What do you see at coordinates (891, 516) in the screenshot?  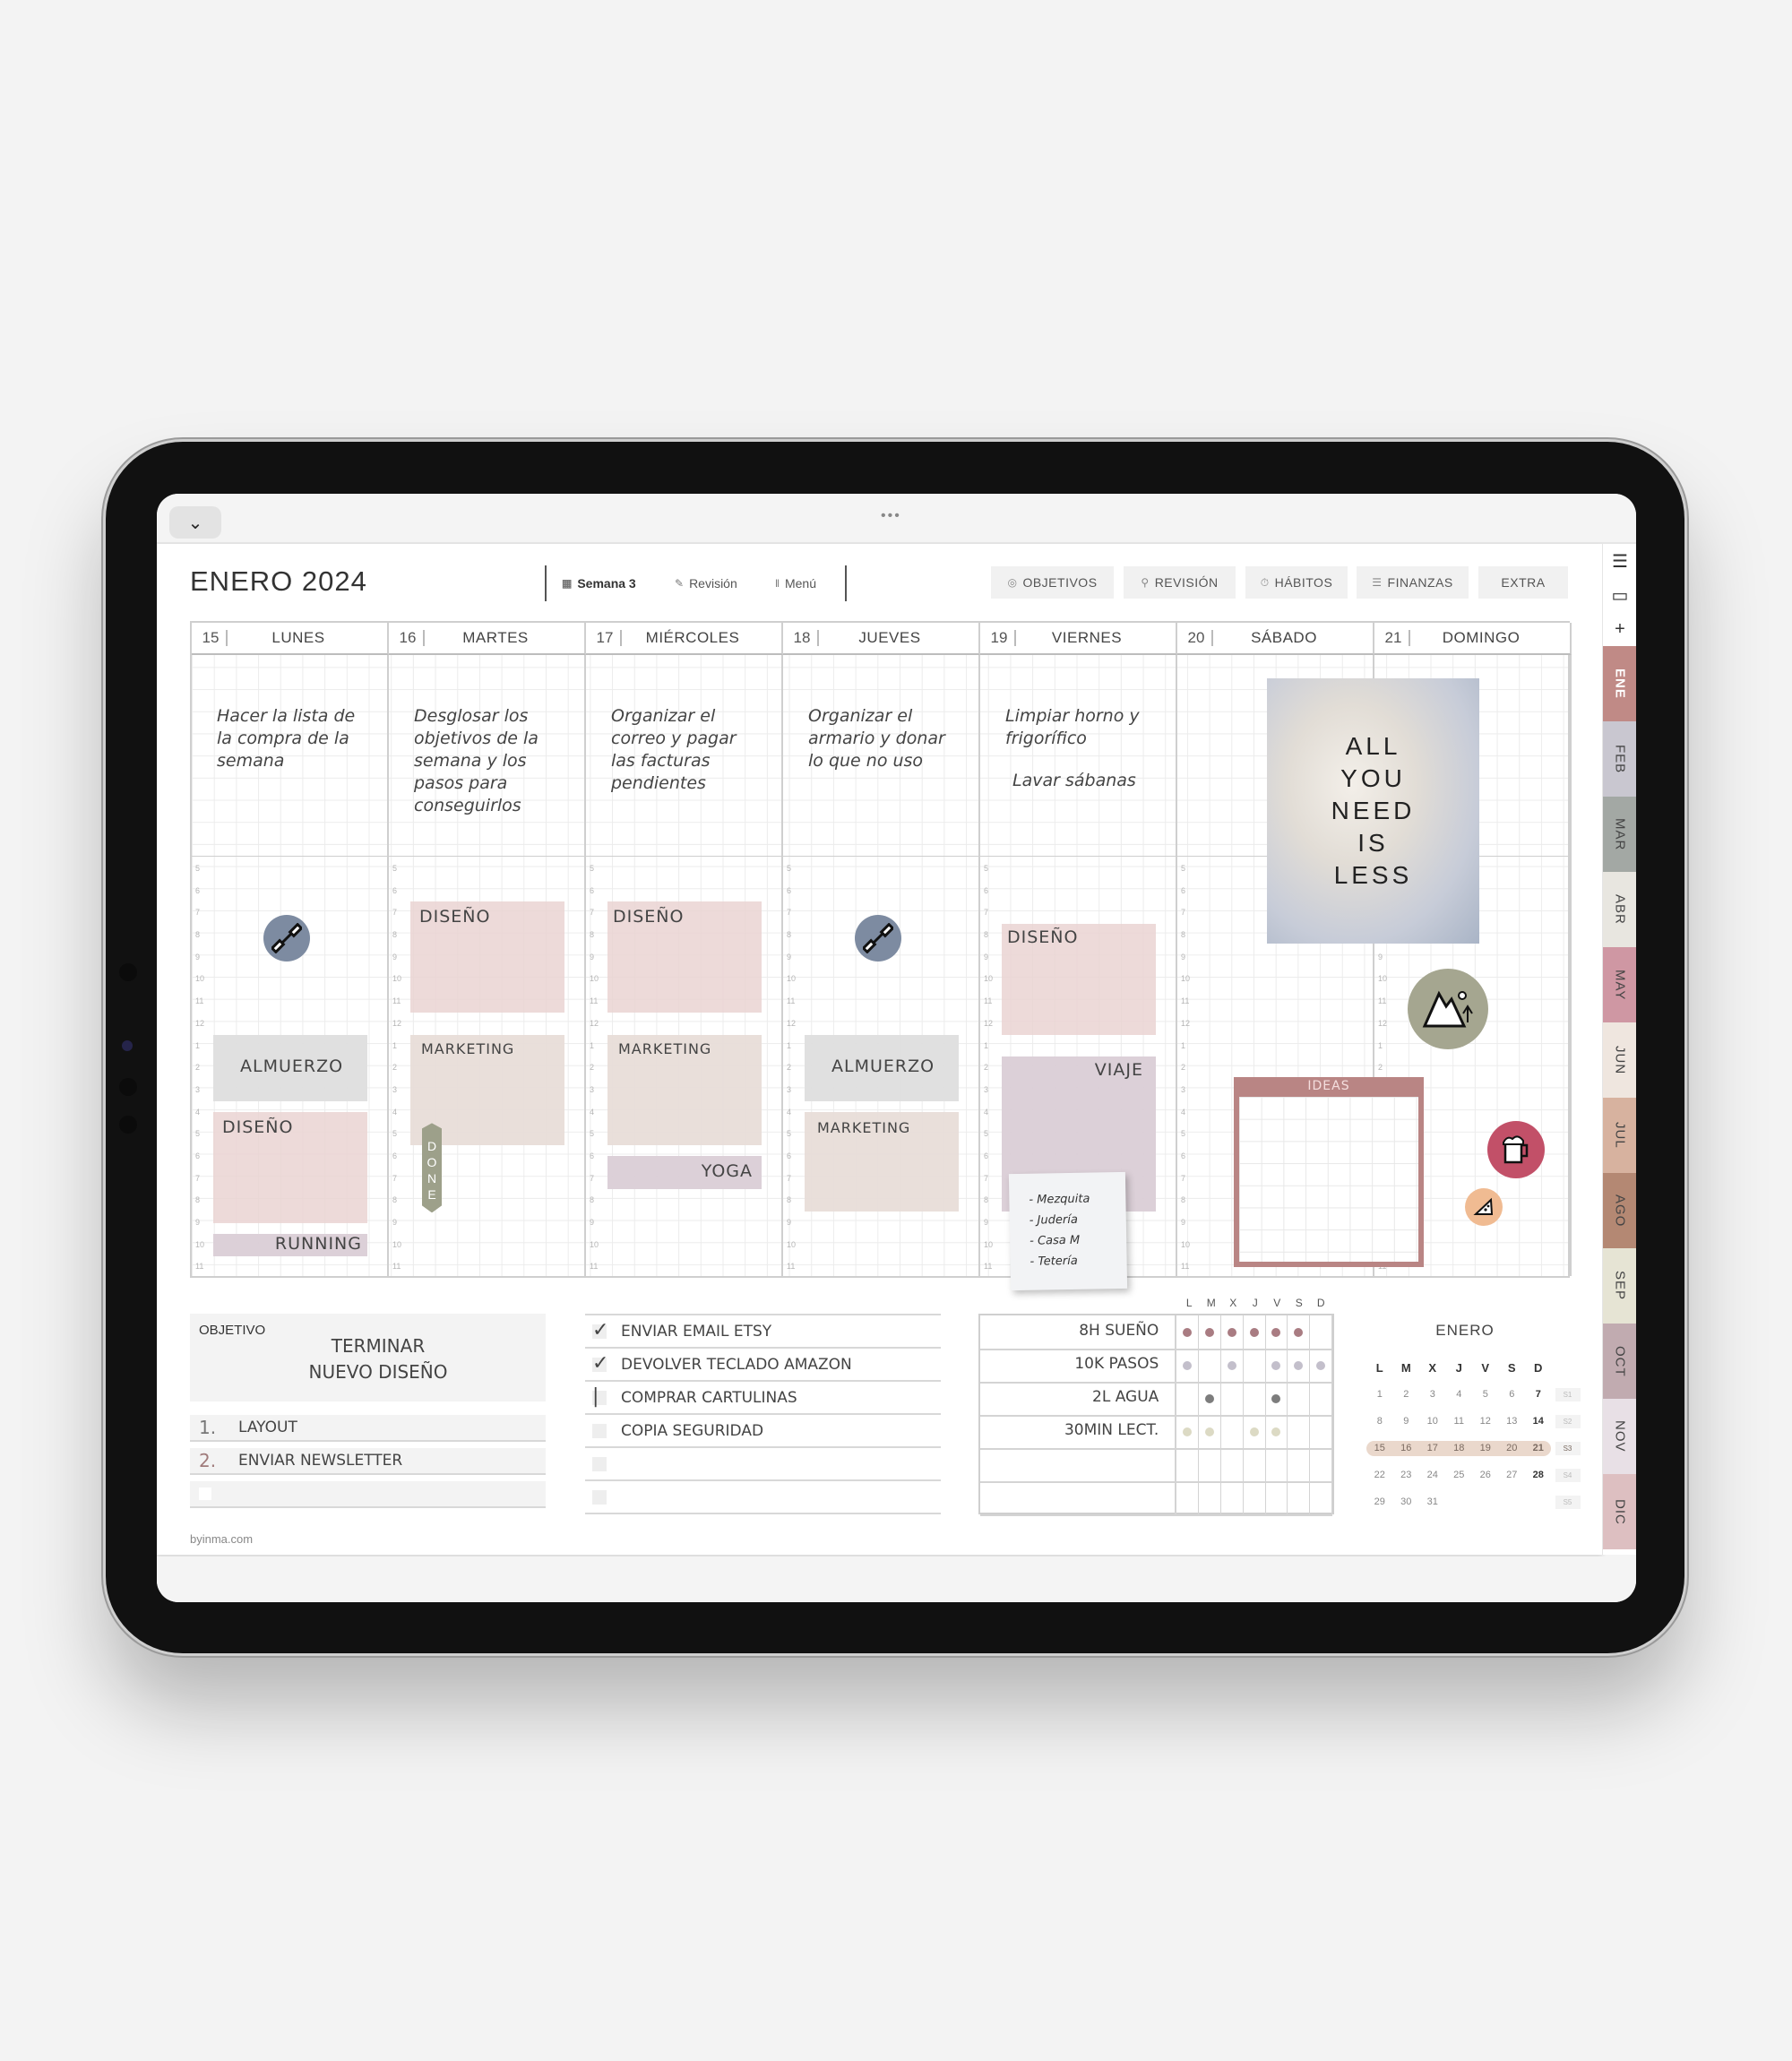 I see `window-handle: •••` at bounding box center [891, 516].